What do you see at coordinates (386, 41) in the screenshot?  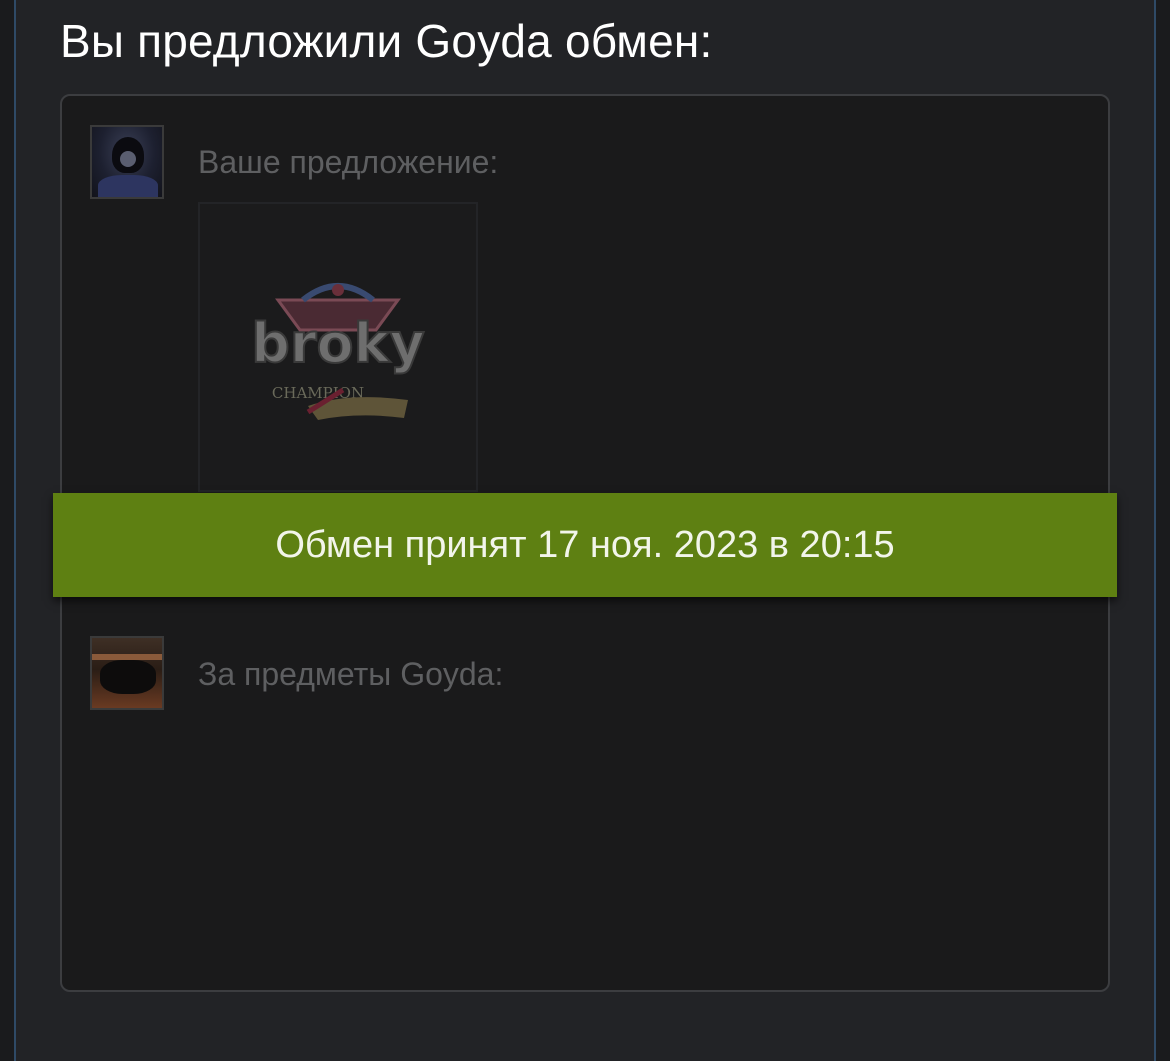 I see `page-title: Вы предложили Goyda обмен:` at bounding box center [386, 41].